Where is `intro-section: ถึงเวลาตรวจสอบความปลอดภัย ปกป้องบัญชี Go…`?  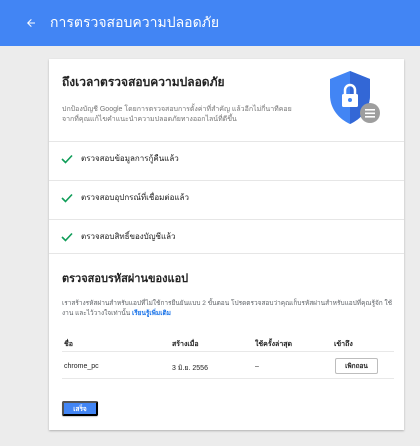 intro-section: ถึงเวลาตรวจสอบความปลอดภัย ปกป้องบัญชี Go… is located at coordinates (180, 98).